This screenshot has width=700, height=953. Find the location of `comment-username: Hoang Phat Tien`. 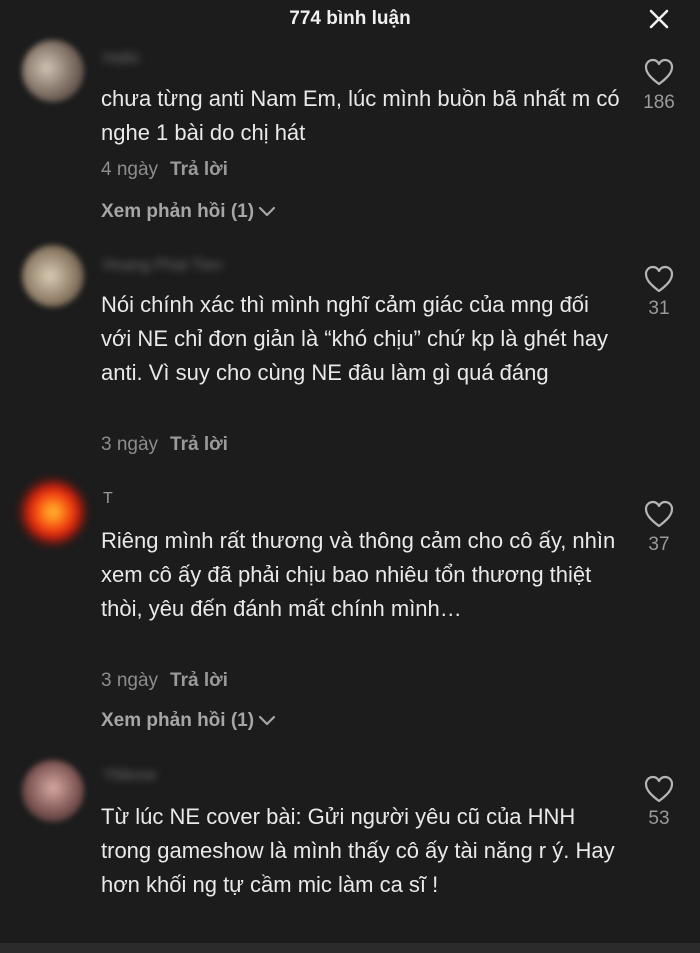

comment-username: Hoang Phat Tien is located at coordinates (162, 266).